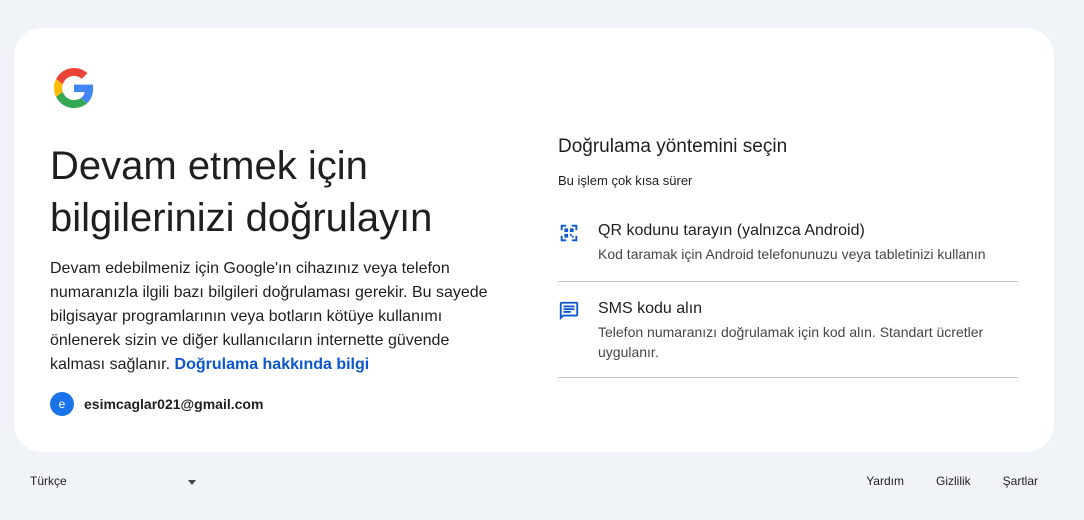 The height and width of the screenshot is (520, 1084). I want to click on avatar: e, so click(62, 404).